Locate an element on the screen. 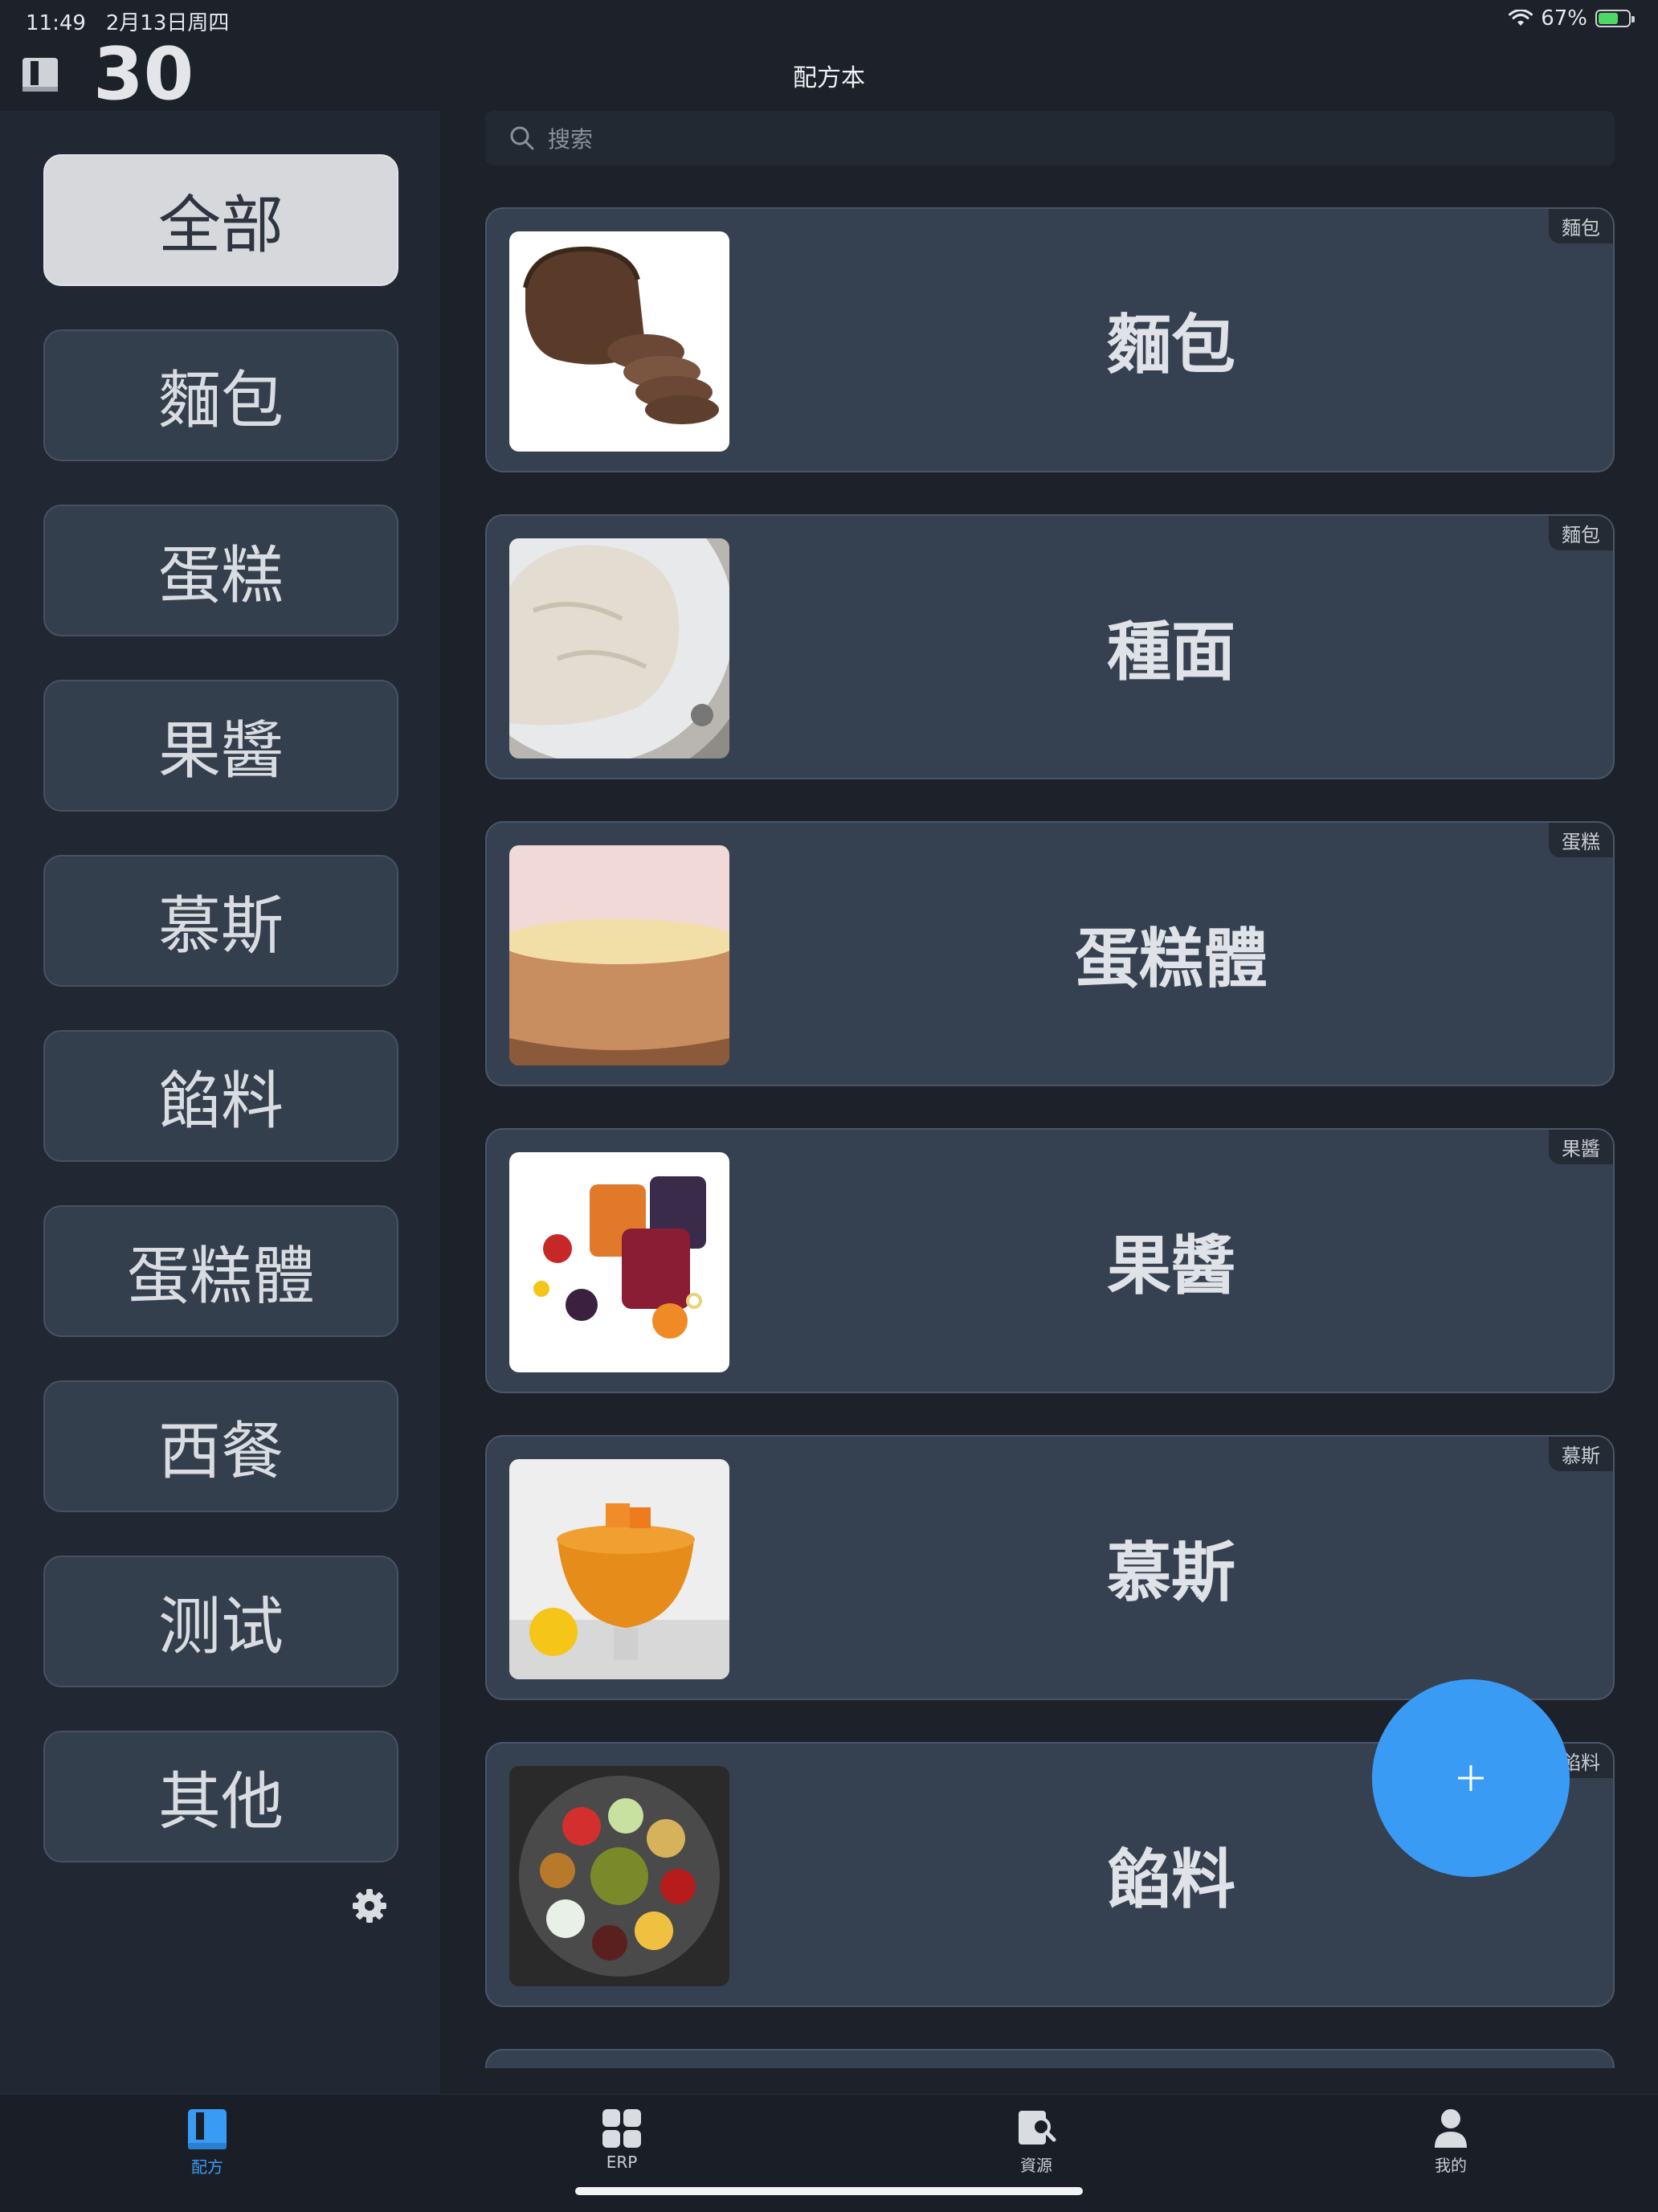 This screenshot has width=1658, height=2212. tab-resources: 資源 is located at coordinates (1036, 2142).